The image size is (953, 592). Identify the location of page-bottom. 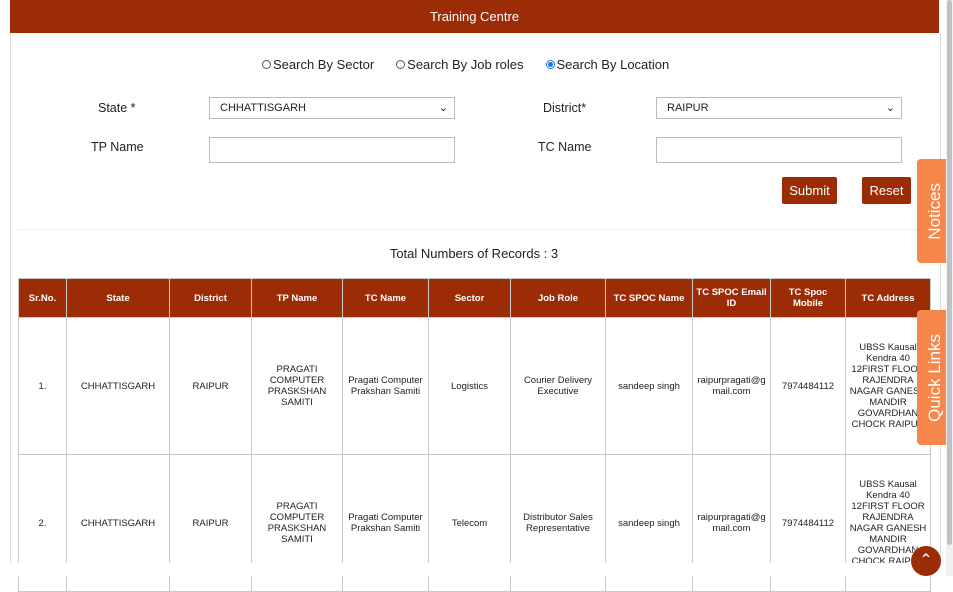
(473, 569).